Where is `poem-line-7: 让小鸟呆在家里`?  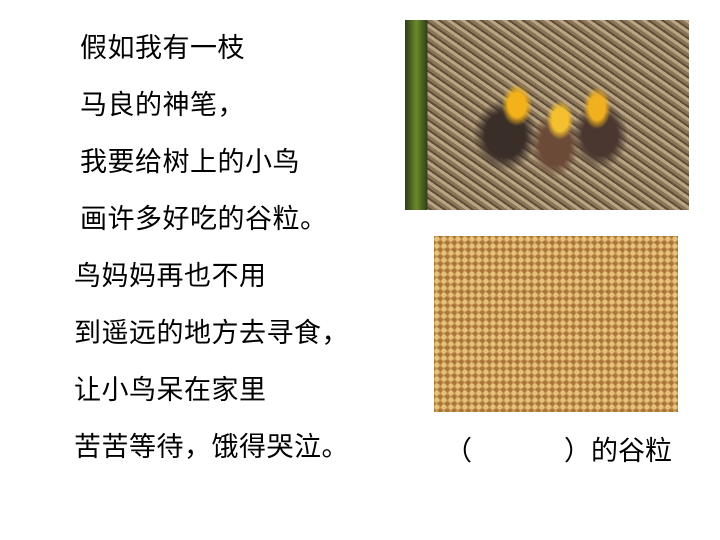
poem-line-7: 让小鸟呆在家里 is located at coordinates (170, 390).